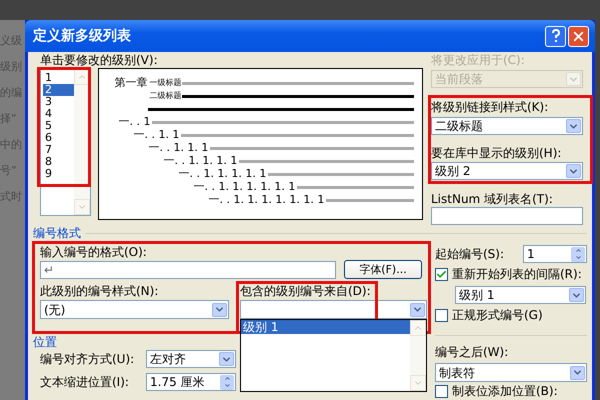  Describe the element at coordinates (555, 36) in the screenshot. I see `help-button-icon` at that location.